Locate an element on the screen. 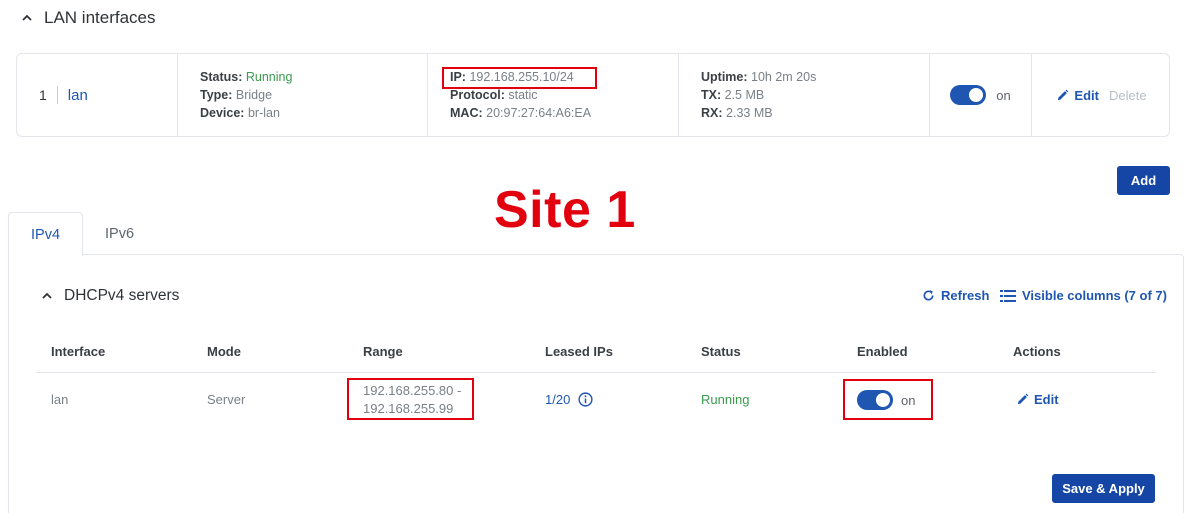 The image size is (1191, 513). uptime-label: Uptime: is located at coordinates (724, 77).